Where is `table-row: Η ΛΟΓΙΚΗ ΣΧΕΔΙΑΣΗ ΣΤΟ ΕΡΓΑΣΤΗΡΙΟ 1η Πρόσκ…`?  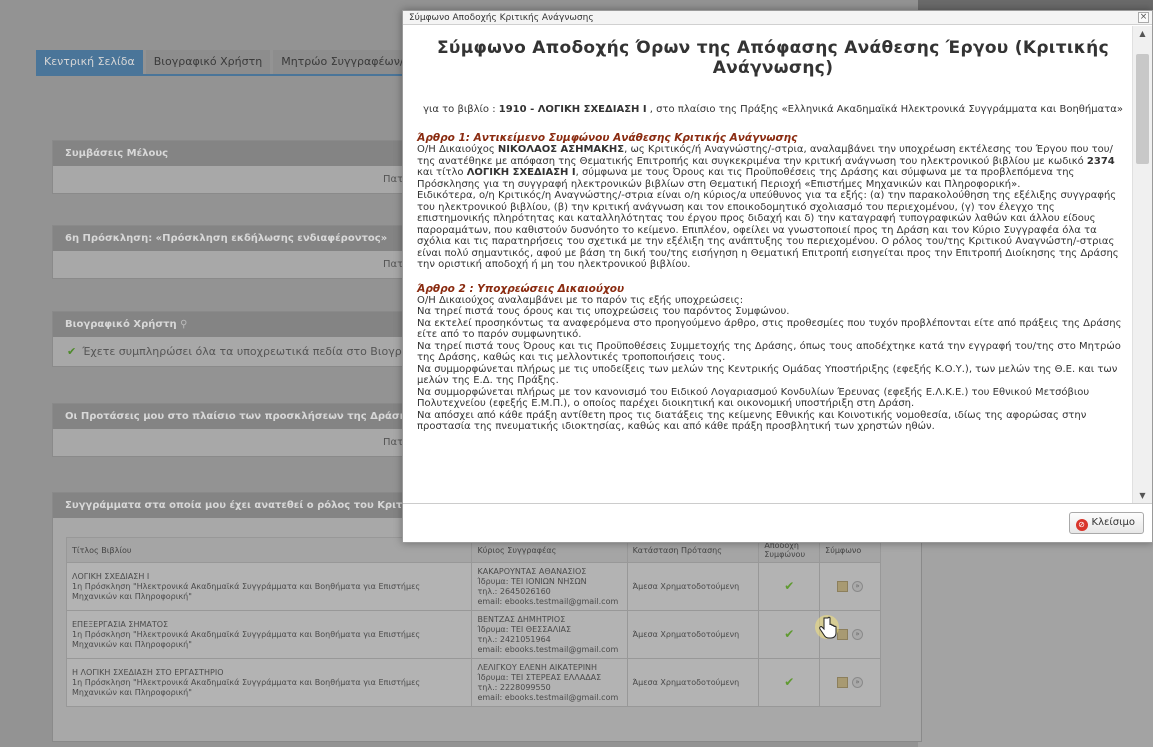 table-row: Η ΛΟΓΙΚΗ ΣΧΕΔΙΑΣΗ ΣΤΟ ΕΡΓΑΣΤΗΡΙΟ 1η Πρόσκ… is located at coordinates (473, 682).